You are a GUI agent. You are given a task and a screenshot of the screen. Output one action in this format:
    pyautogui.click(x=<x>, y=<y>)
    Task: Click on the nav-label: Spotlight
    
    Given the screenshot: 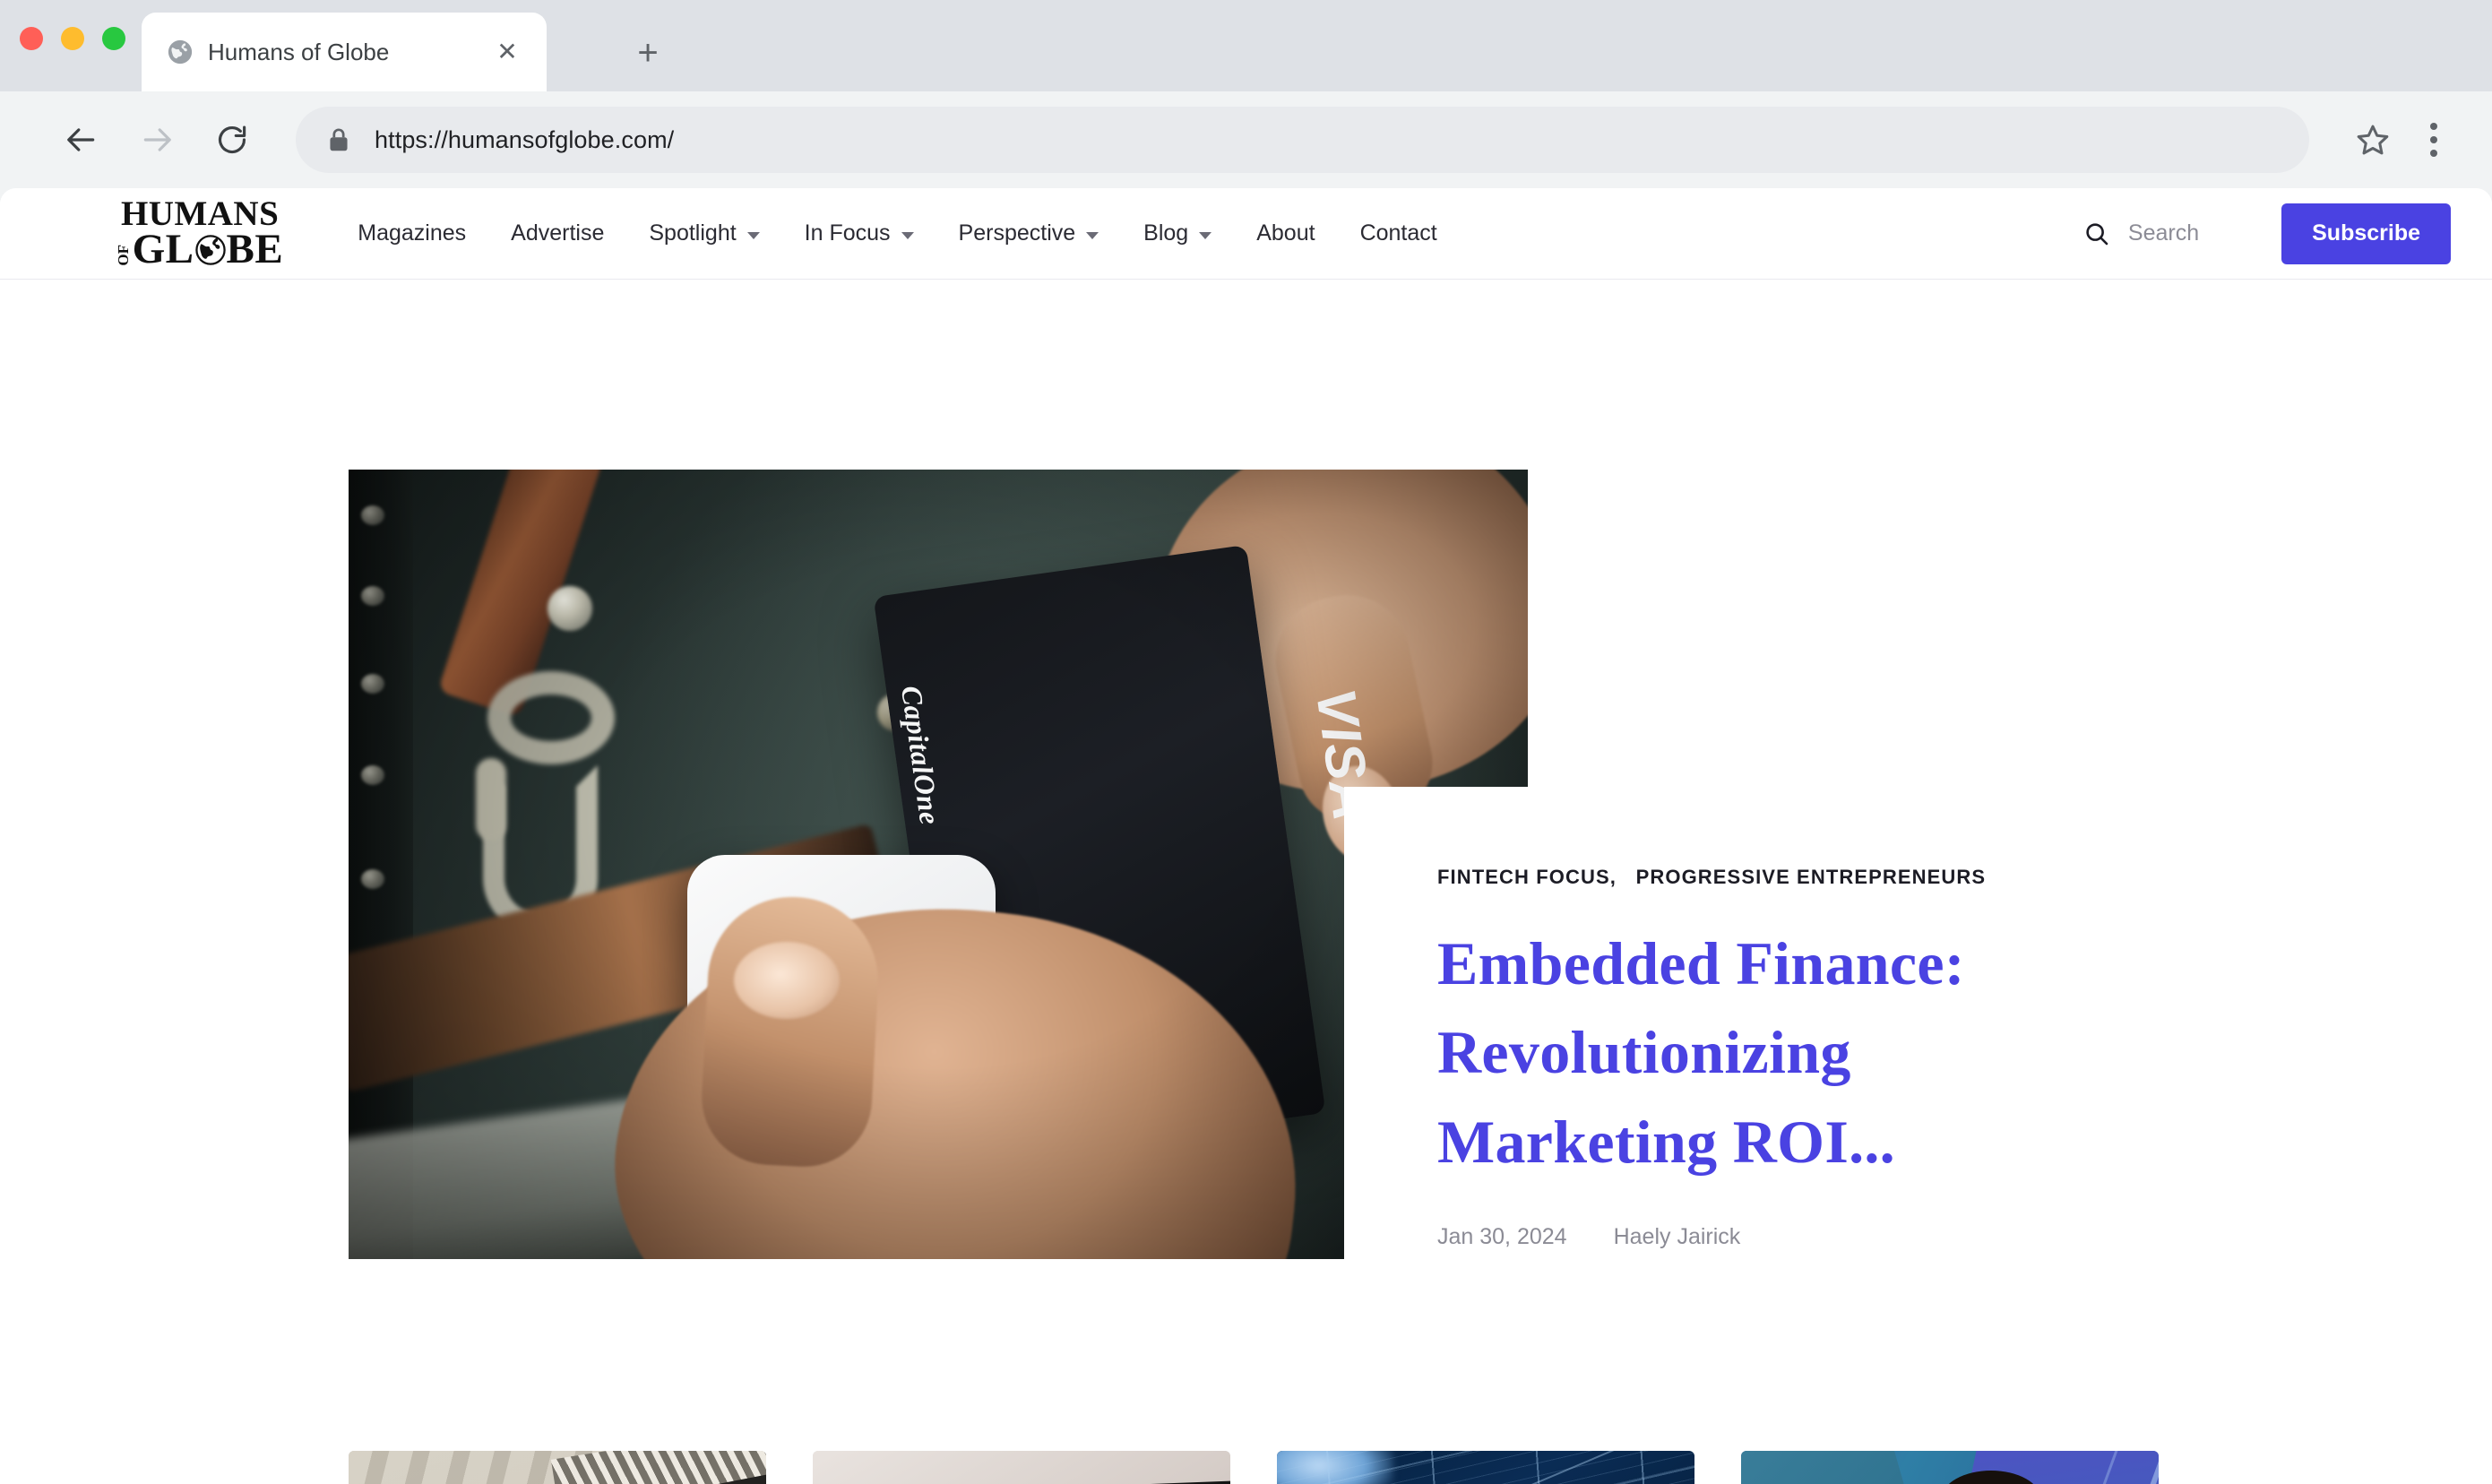 What is the action you would take?
    pyautogui.click(x=693, y=233)
    